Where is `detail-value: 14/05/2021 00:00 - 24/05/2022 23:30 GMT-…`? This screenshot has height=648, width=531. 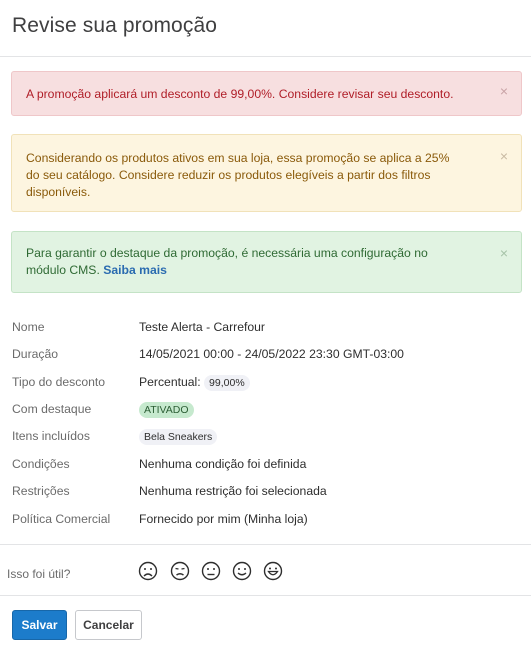
detail-value: 14/05/2021 00:00 - 24/05/2022 23:30 GMT-… is located at coordinates (271, 354).